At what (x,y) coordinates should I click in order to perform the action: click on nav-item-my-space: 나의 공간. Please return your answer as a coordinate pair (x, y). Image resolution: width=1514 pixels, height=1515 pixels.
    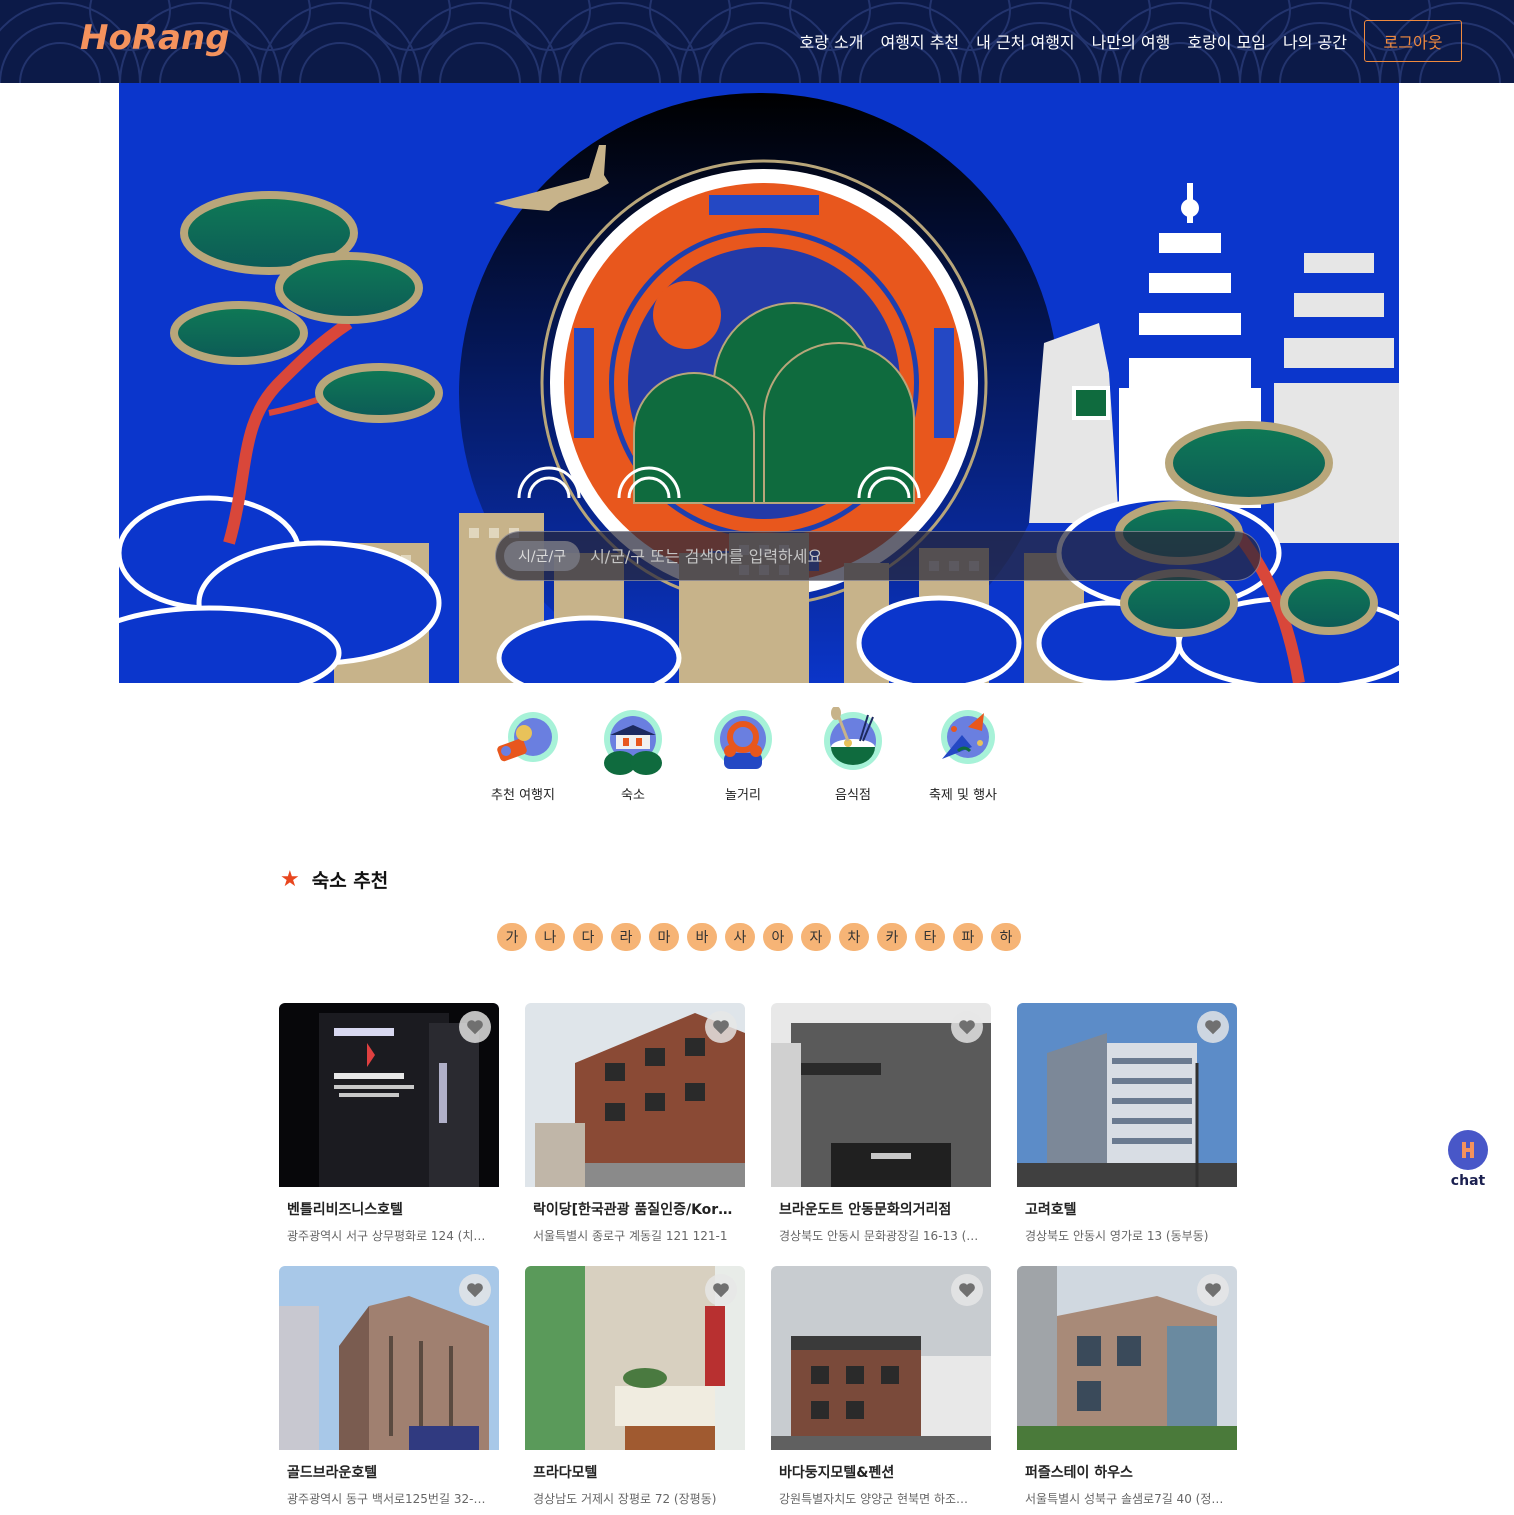
    Looking at the image, I should click on (1315, 41).